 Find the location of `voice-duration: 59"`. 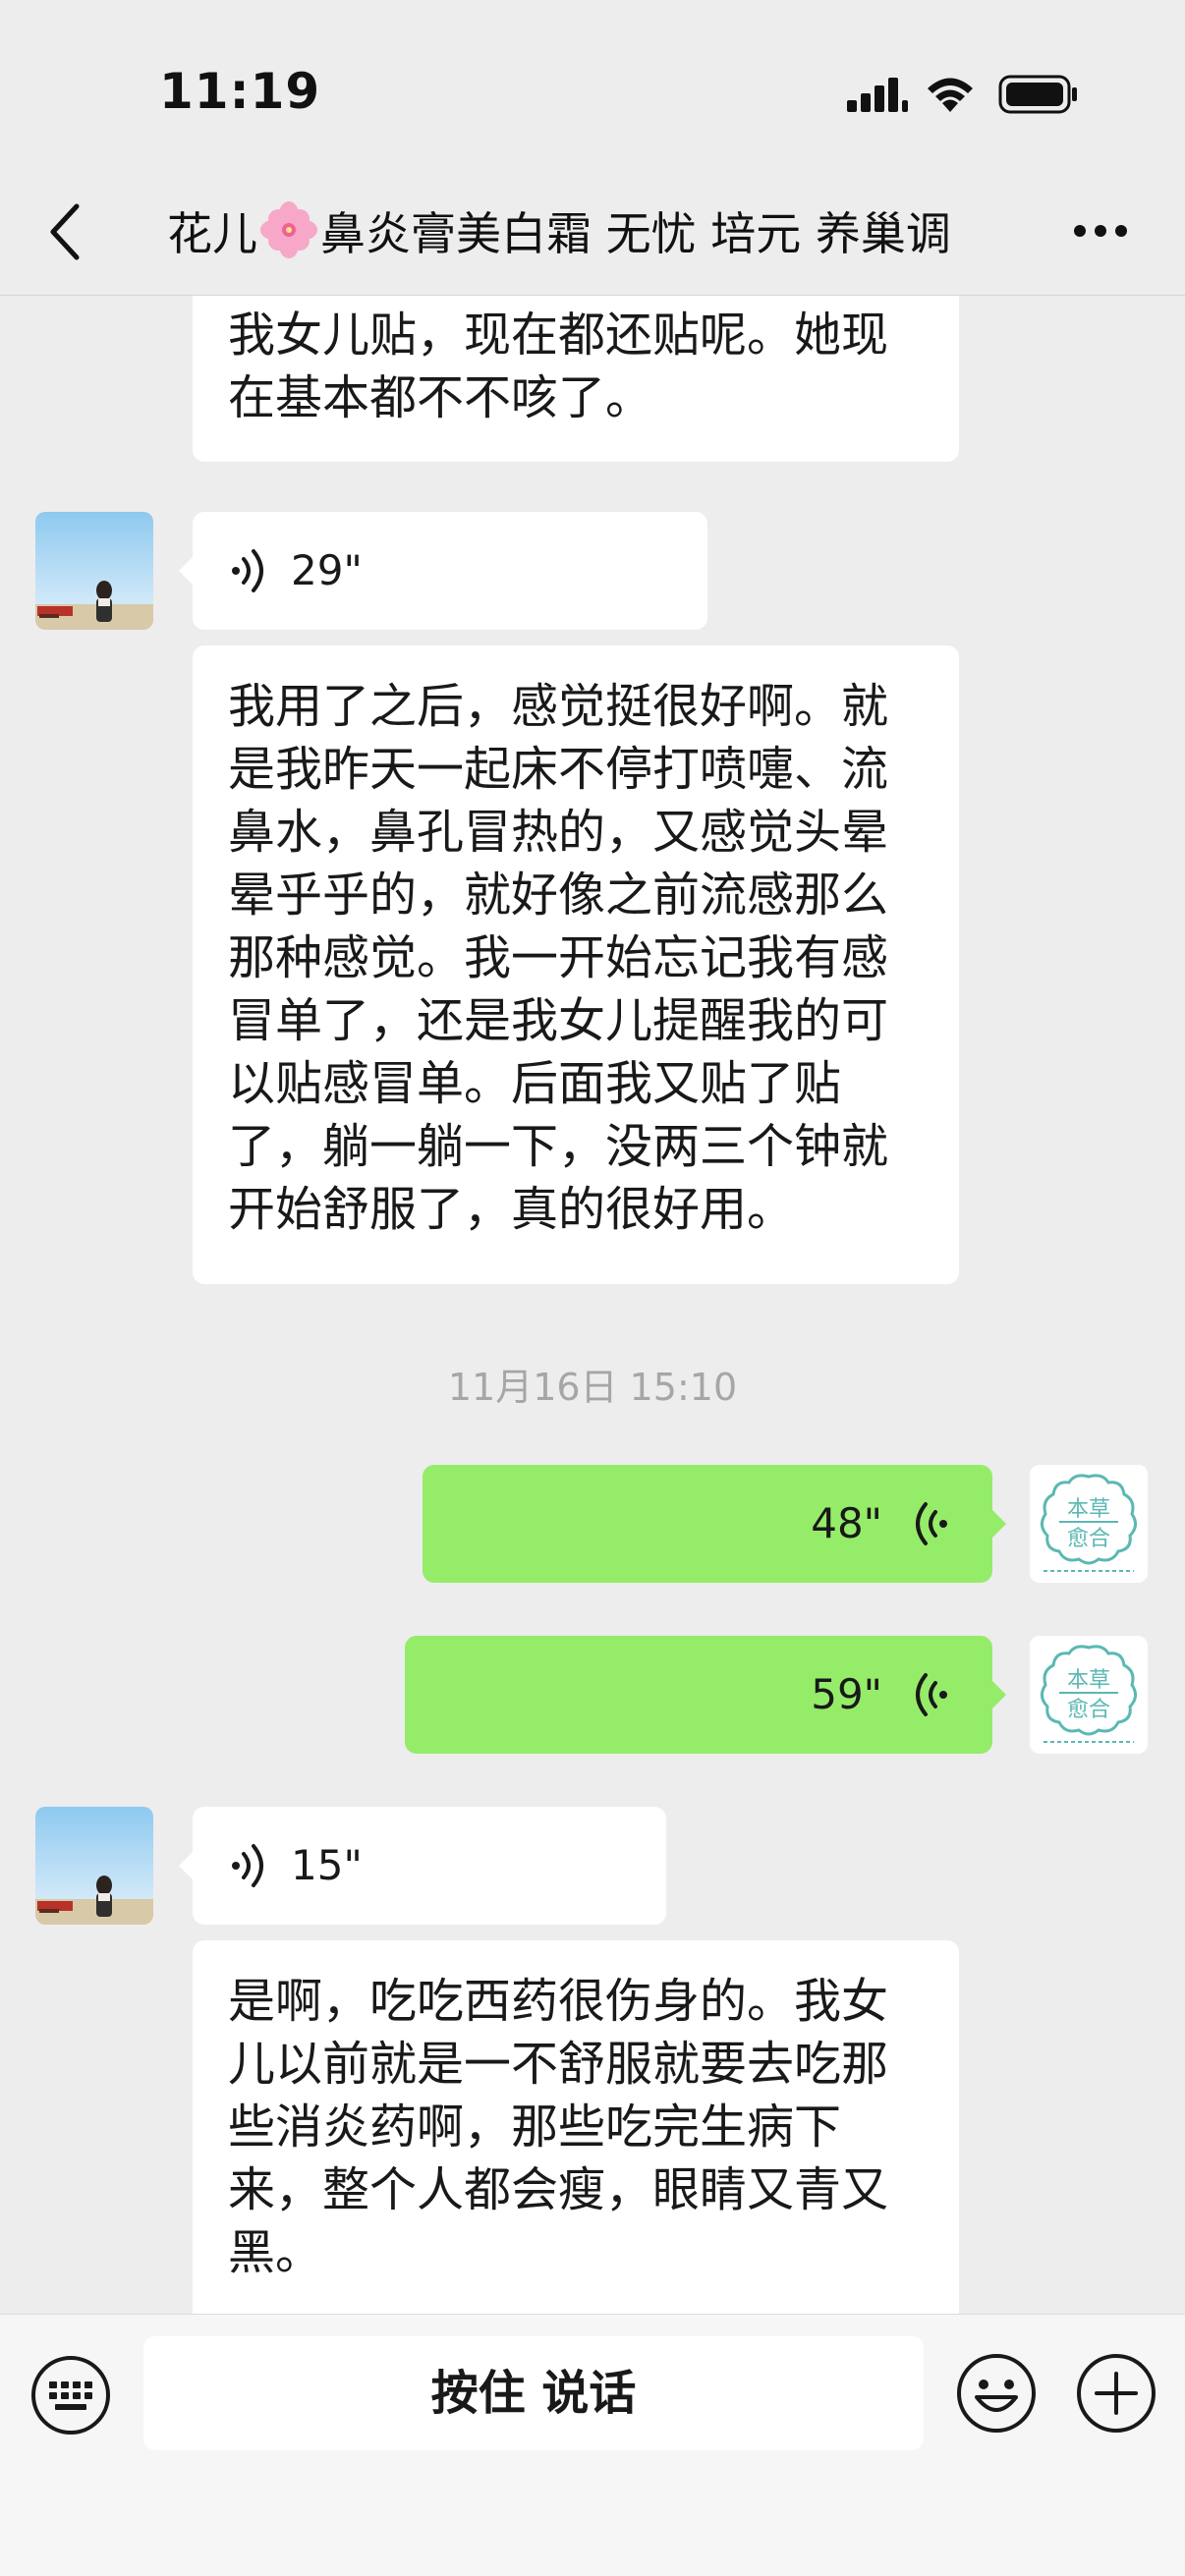

voice-duration: 59" is located at coordinates (847, 1694).